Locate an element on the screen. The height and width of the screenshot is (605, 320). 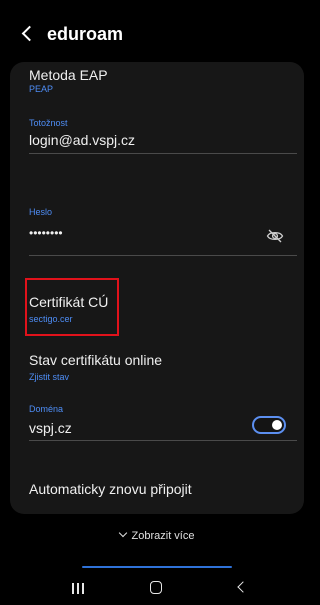
home-icon is located at coordinates (156, 587).